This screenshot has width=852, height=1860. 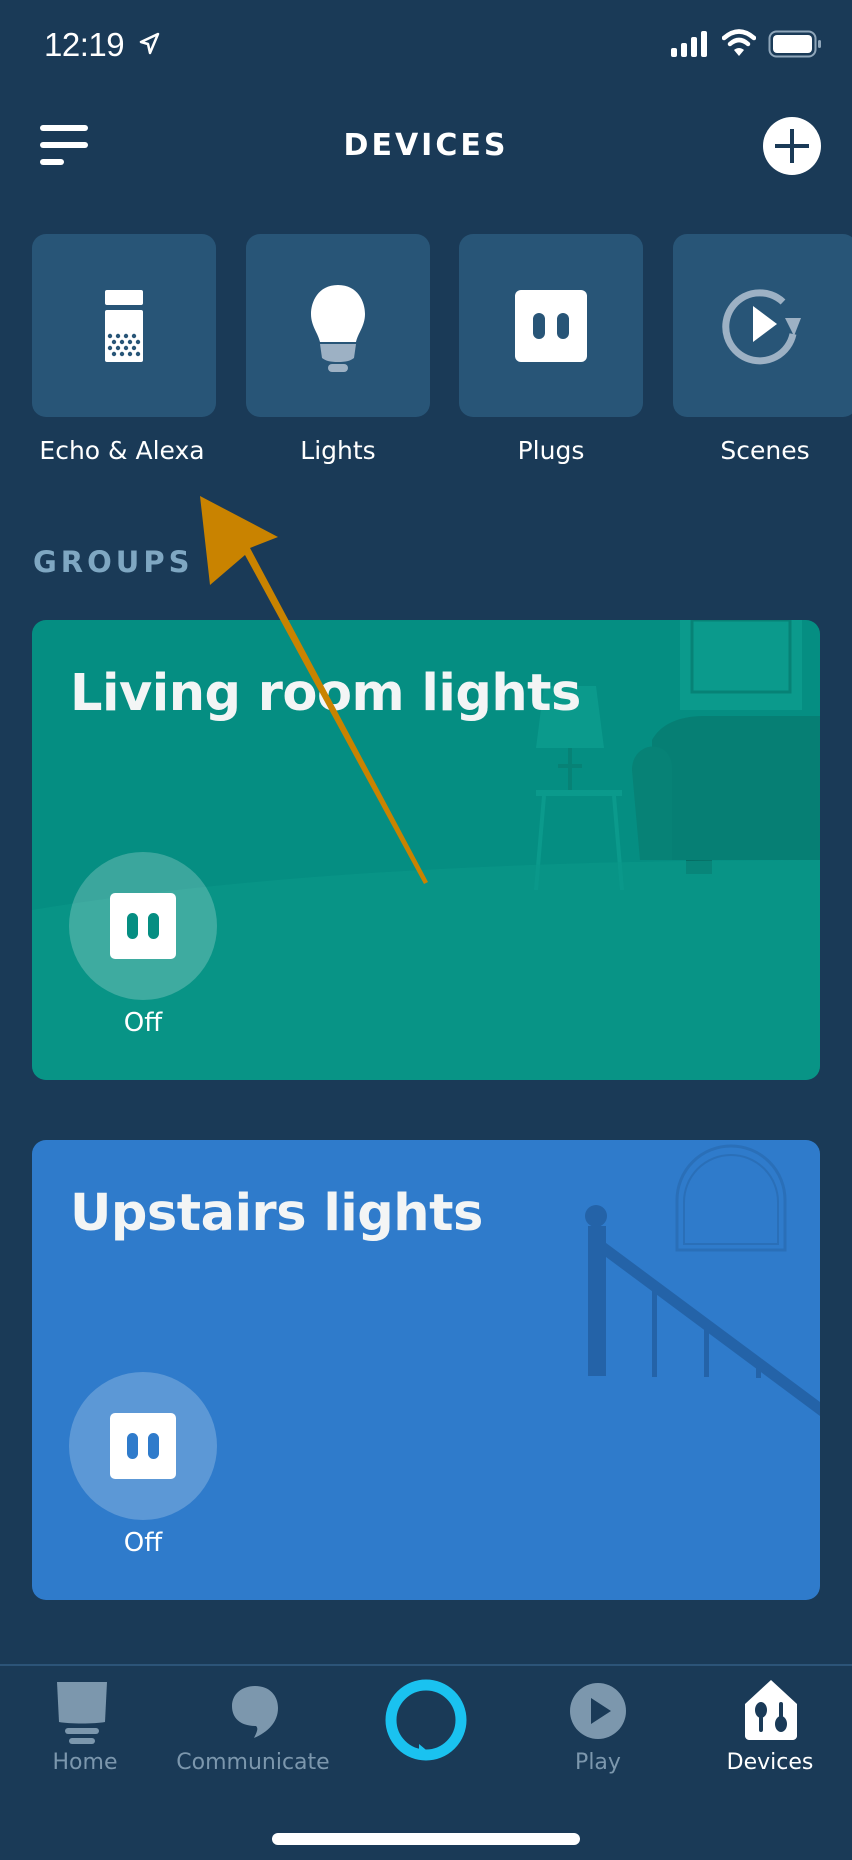 What do you see at coordinates (551, 450) in the screenshot?
I see `category-label: Plugs` at bounding box center [551, 450].